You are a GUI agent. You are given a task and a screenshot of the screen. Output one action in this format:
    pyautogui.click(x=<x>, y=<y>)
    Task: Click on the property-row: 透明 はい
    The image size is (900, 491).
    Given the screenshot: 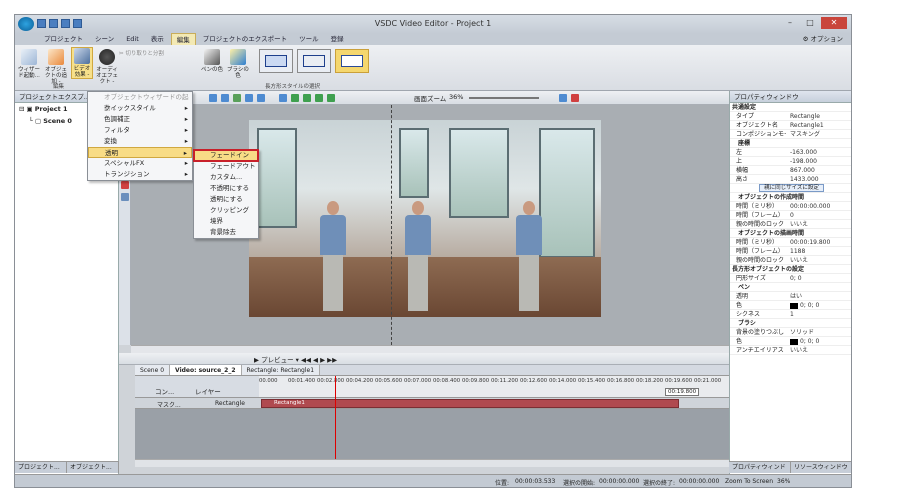 What is the action you would take?
    pyautogui.click(x=790, y=296)
    